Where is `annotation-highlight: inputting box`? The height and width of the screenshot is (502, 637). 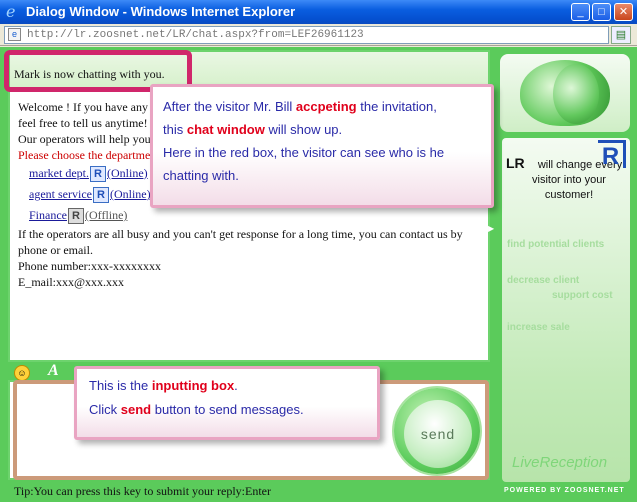
annotation-highlight: inputting box is located at coordinates (193, 385).